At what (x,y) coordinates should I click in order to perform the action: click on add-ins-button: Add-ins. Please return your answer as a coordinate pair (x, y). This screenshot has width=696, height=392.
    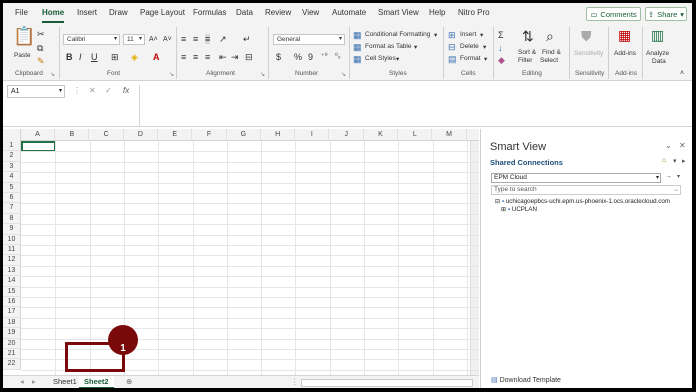
    Looking at the image, I should click on (625, 53).